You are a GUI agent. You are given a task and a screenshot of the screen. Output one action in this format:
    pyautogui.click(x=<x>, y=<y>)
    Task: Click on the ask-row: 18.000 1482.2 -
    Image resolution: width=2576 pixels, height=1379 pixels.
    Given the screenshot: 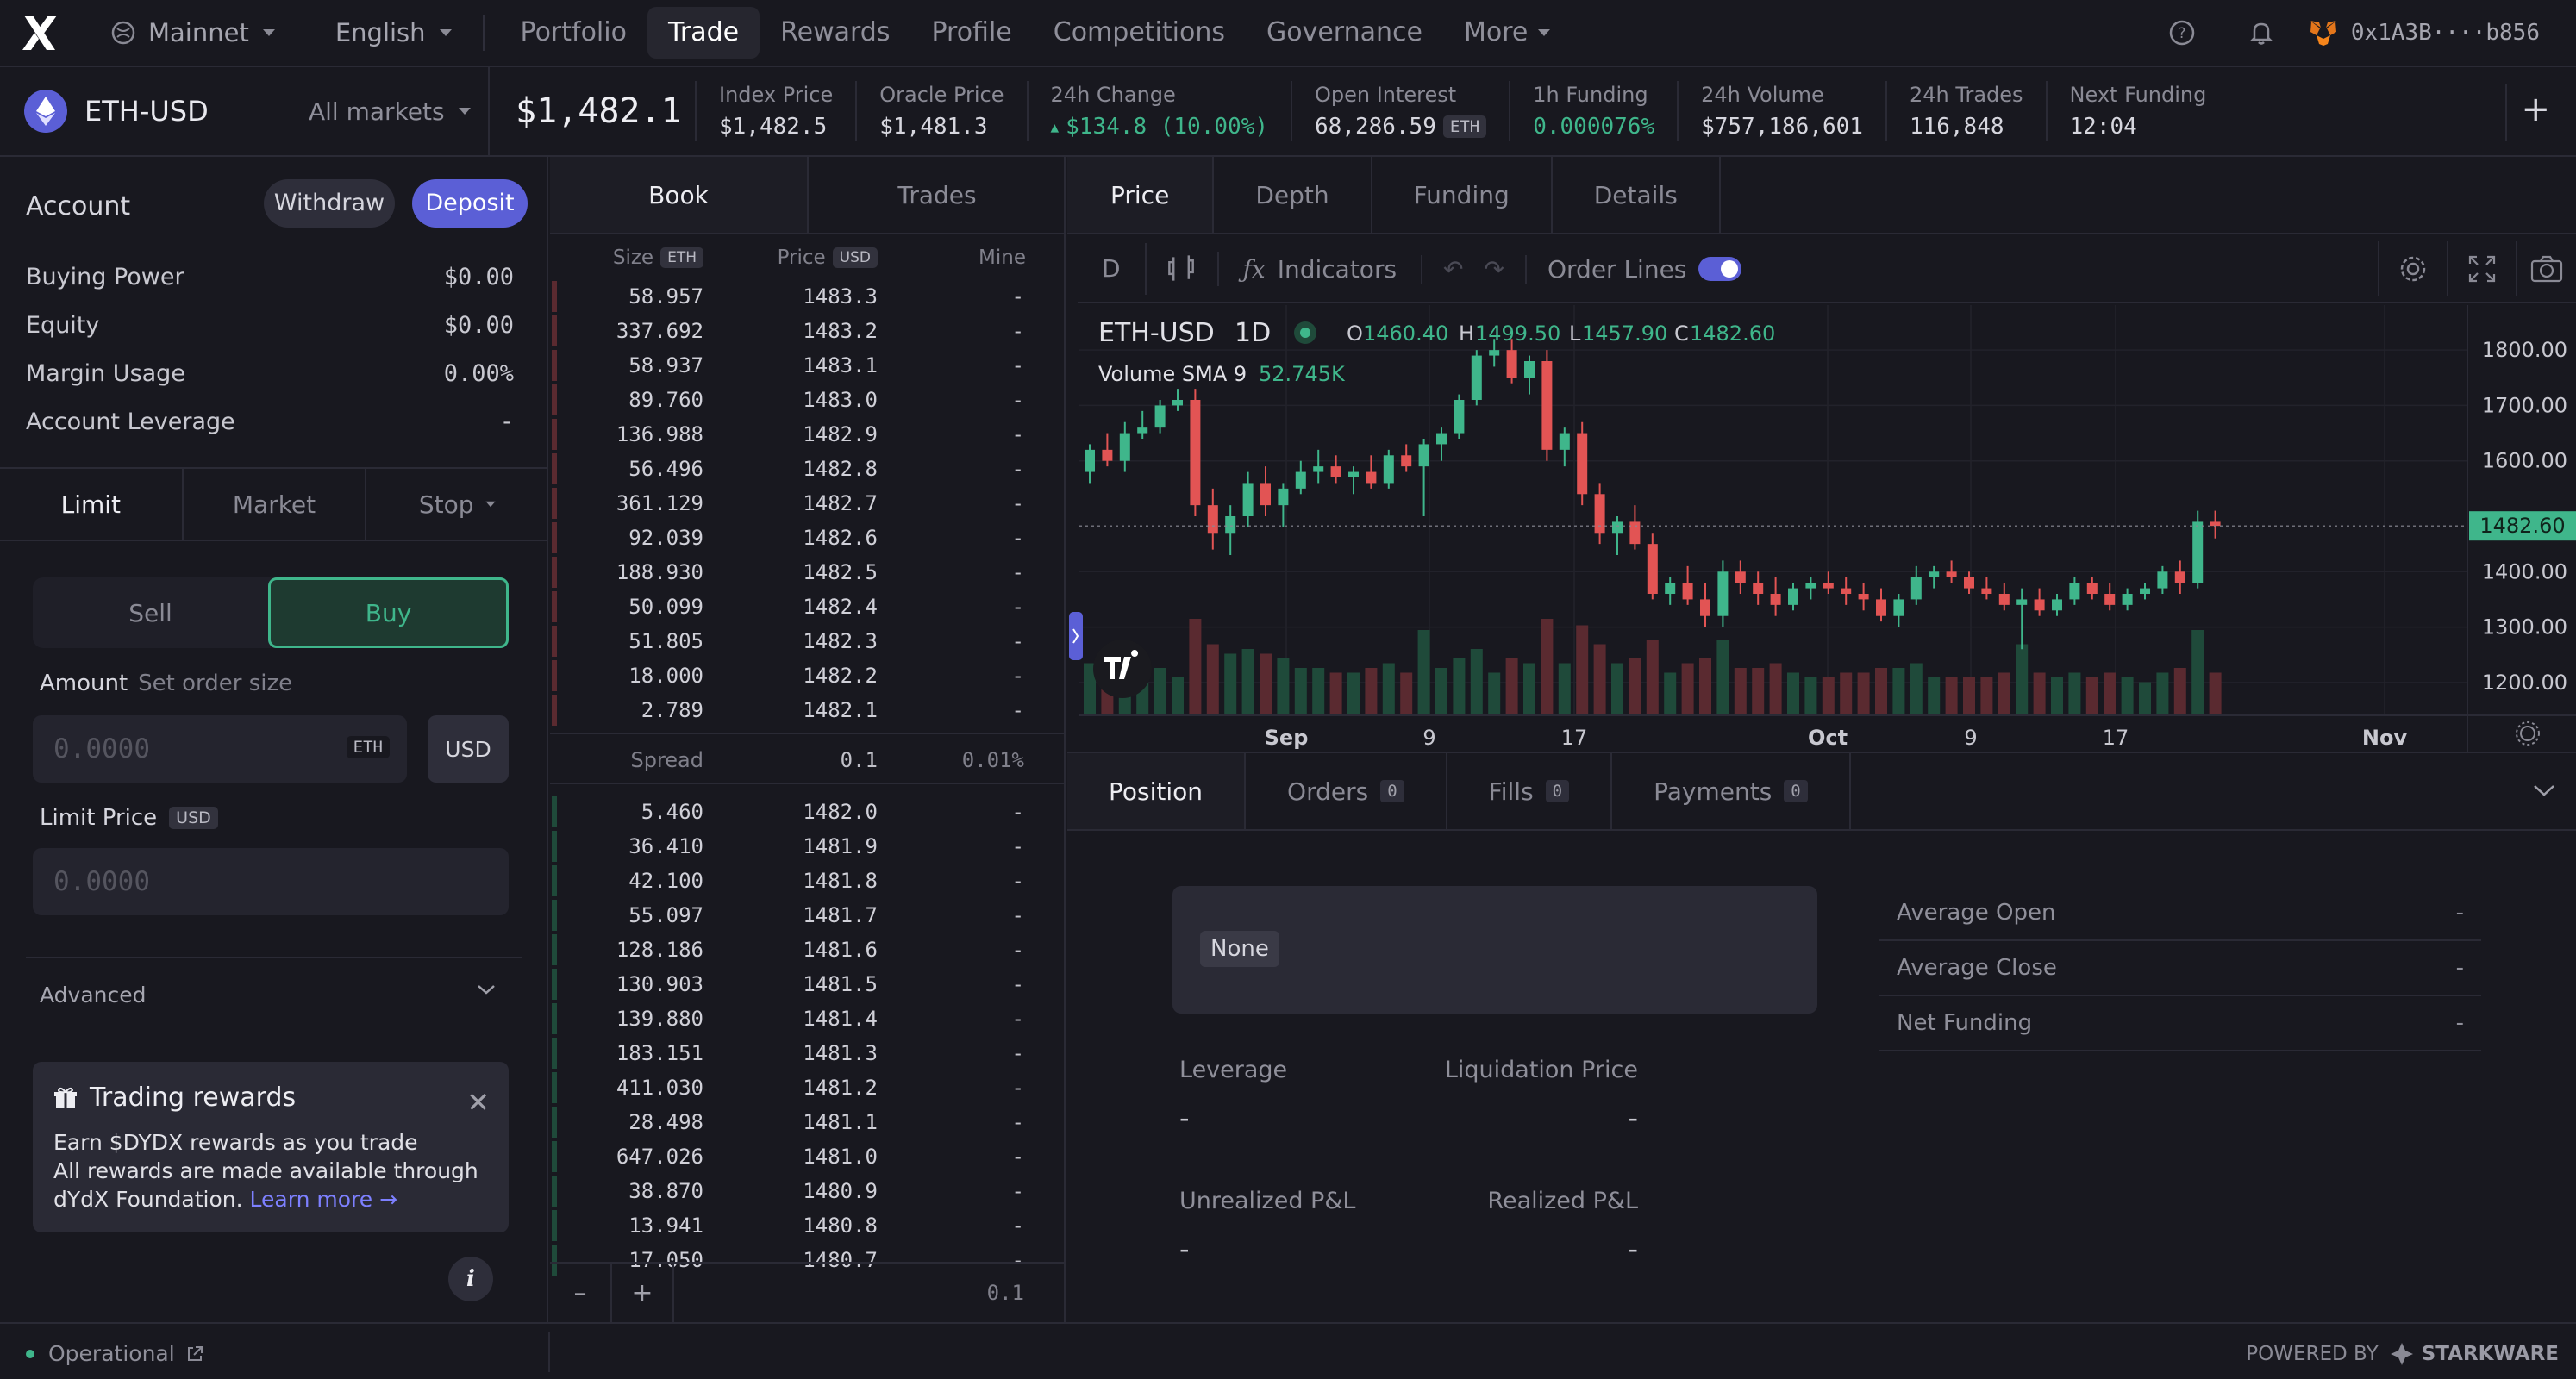 What is the action you would take?
    pyautogui.click(x=808, y=675)
    